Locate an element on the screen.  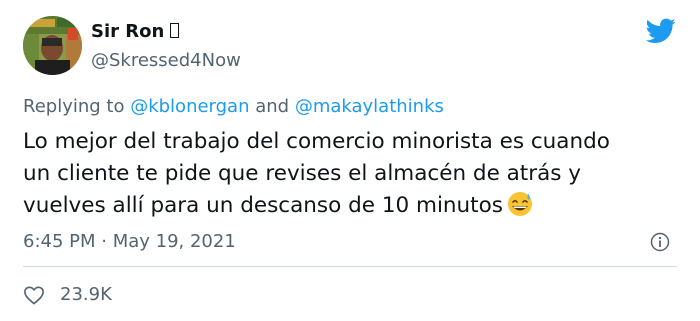
mention-link-kblonergan: @kblonergan is located at coordinates (189, 106).